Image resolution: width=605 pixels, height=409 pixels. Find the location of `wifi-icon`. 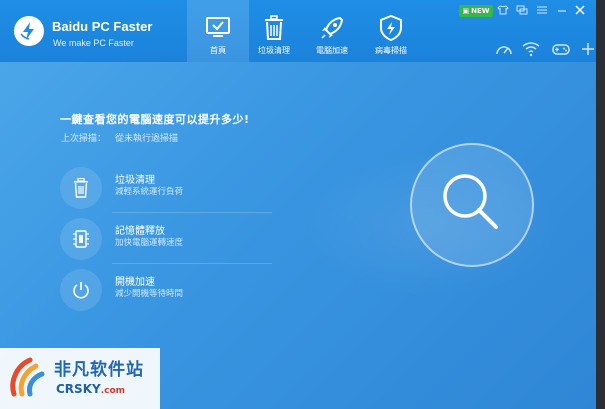

wifi-icon is located at coordinates (531, 49).